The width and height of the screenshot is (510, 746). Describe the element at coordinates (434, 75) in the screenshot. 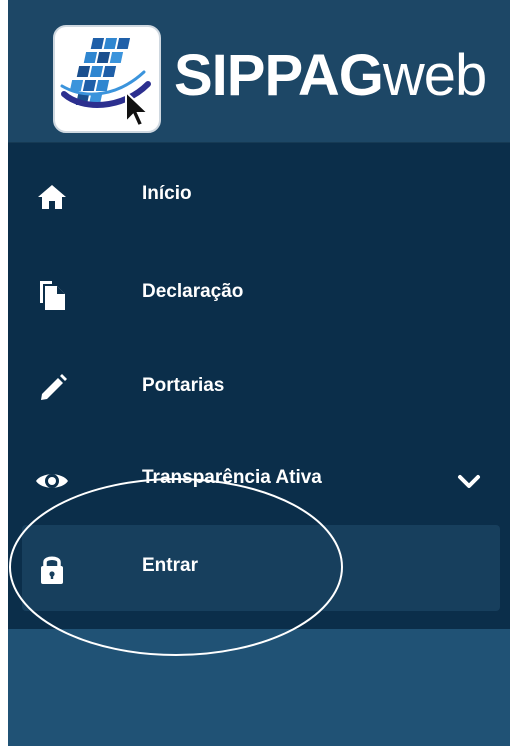

I see `brand-name-light: web` at that location.